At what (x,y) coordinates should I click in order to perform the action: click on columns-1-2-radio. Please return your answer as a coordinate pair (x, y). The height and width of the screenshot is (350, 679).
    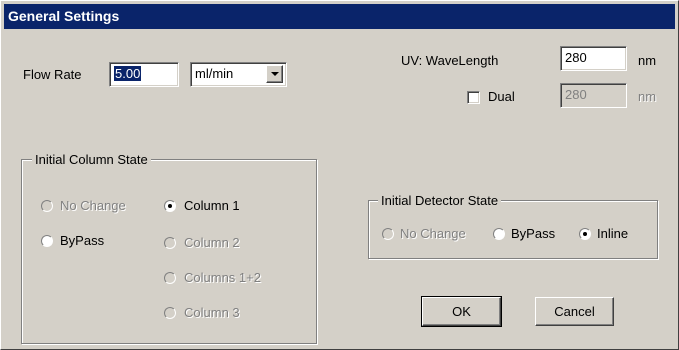
    Looking at the image, I should click on (170, 278).